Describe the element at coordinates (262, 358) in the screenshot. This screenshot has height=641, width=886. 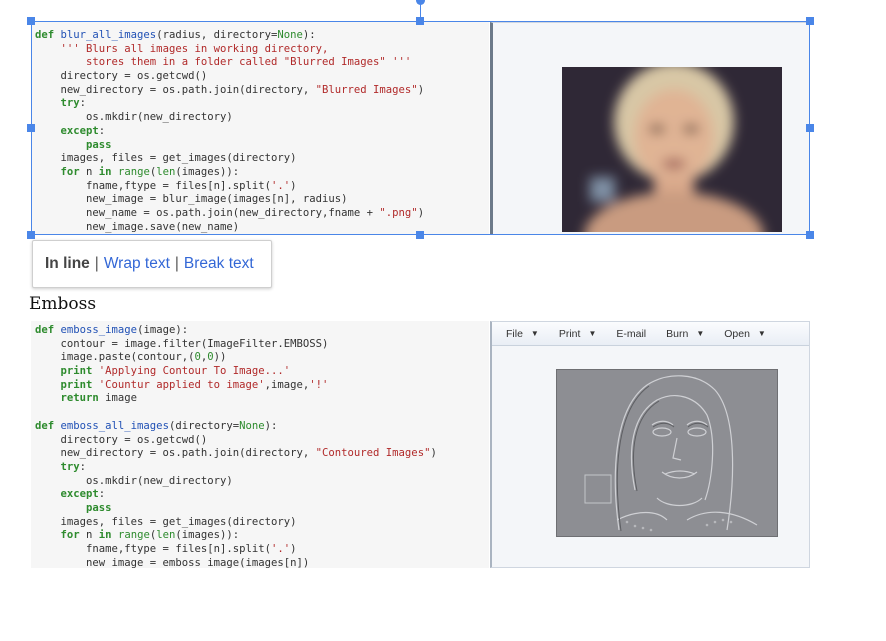
I see `code-line: image.paste(contour,(0,0))` at that location.